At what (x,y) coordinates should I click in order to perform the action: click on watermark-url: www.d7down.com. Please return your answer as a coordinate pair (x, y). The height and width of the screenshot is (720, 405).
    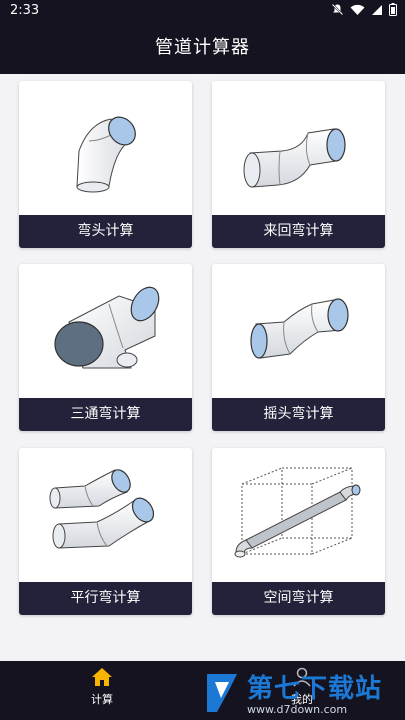
    Looking at the image, I should click on (297, 709).